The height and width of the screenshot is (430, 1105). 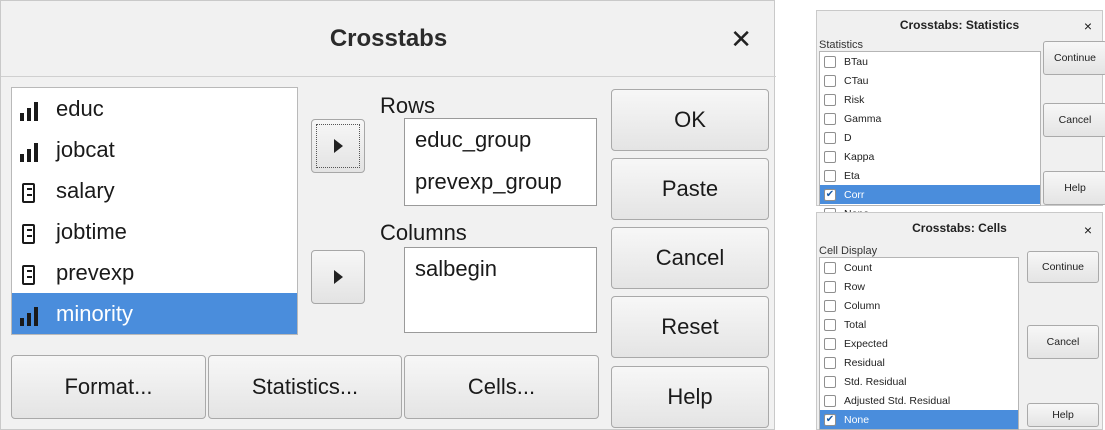 I want to click on ok-button: OK, so click(x=690, y=120).